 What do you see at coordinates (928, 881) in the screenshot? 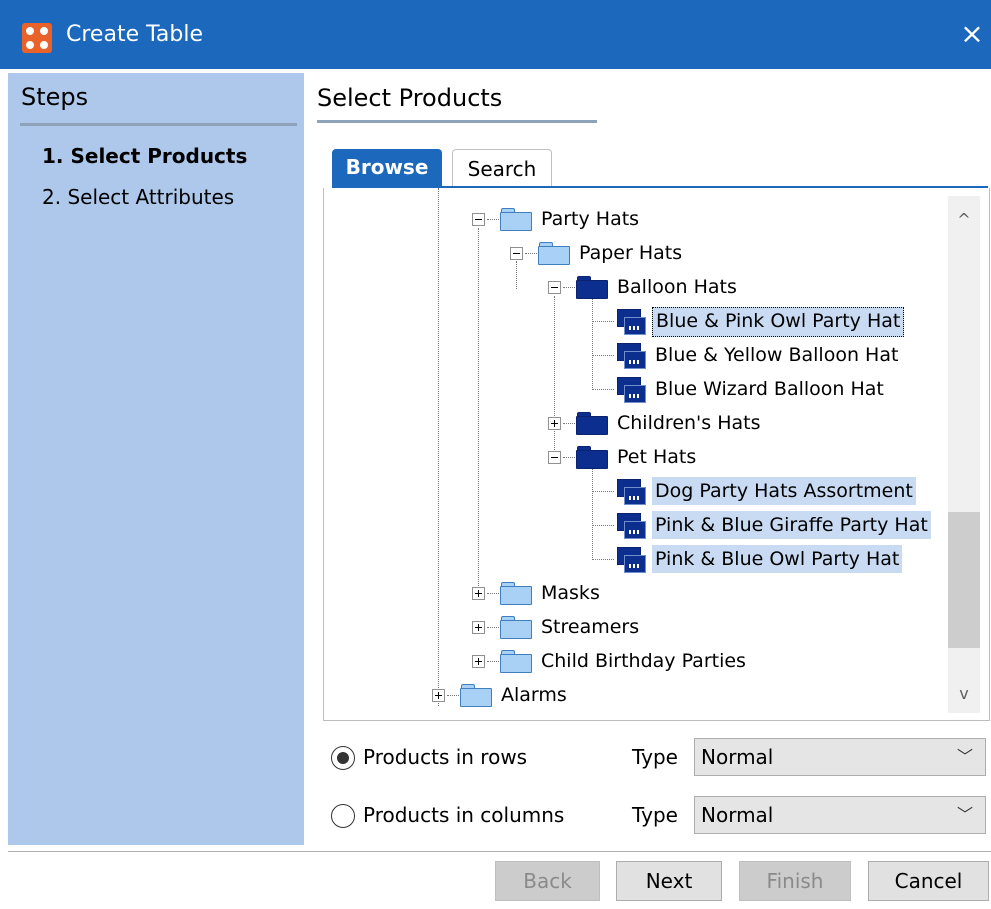
I see `cancel-button: Cancel` at bounding box center [928, 881].